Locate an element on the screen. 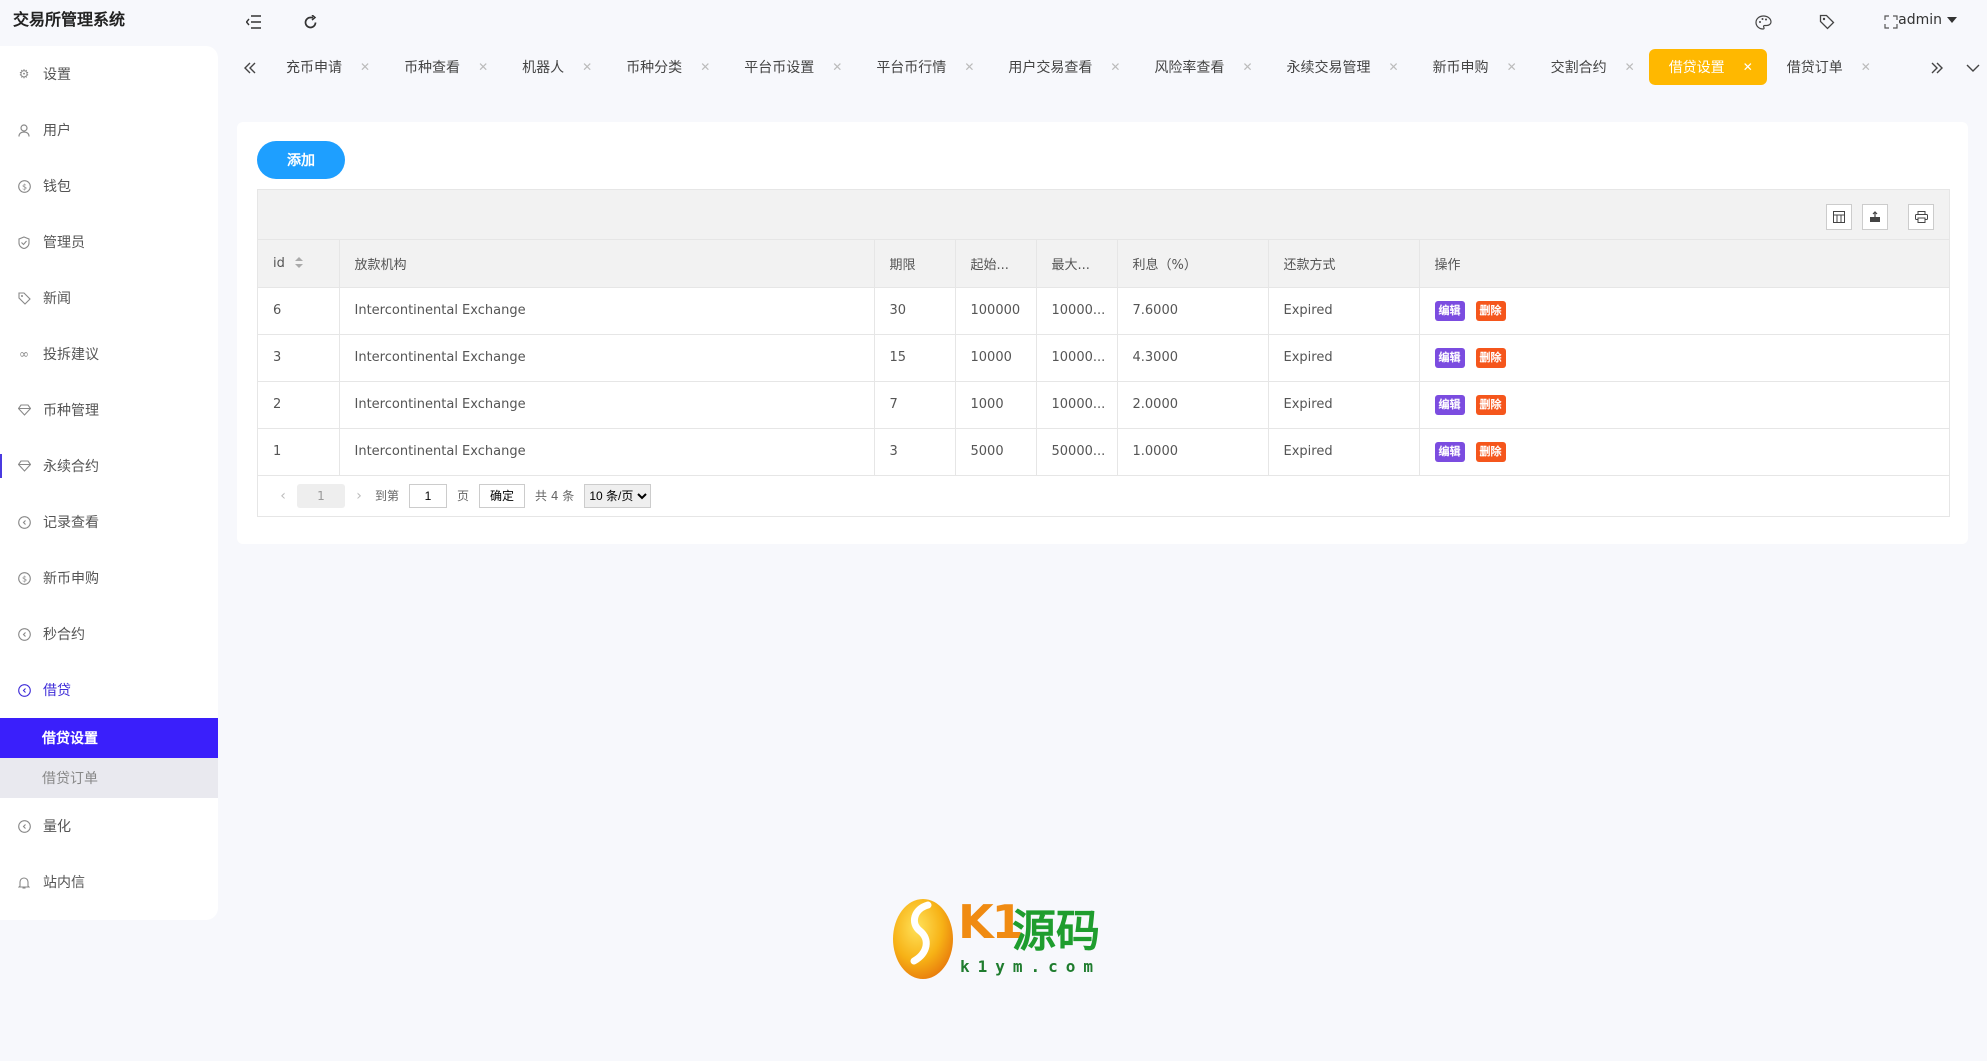  sidebar-item-messages: 站内信 is located at coordinates (109, 882).